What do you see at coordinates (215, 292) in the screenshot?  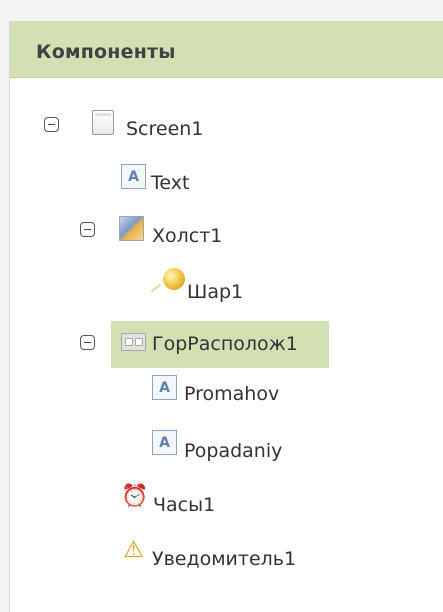 I see `tree-item-ball: Шар1` at bounding box center [215, 292].